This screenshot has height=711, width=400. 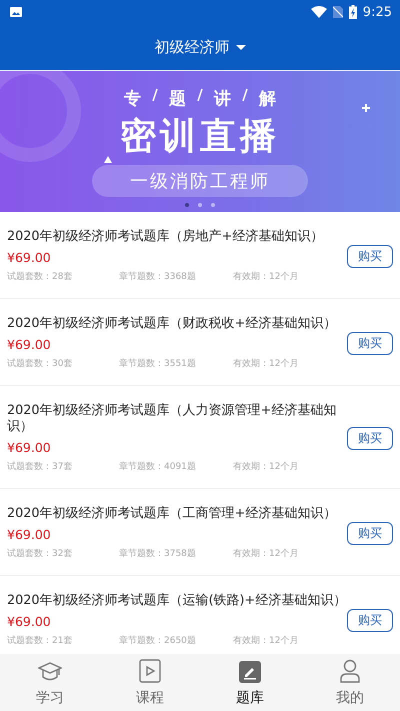 What do you see at coordinates (318, 12) in the screenshot?
I see `wifi-icon` at bounding box center [318, 12].